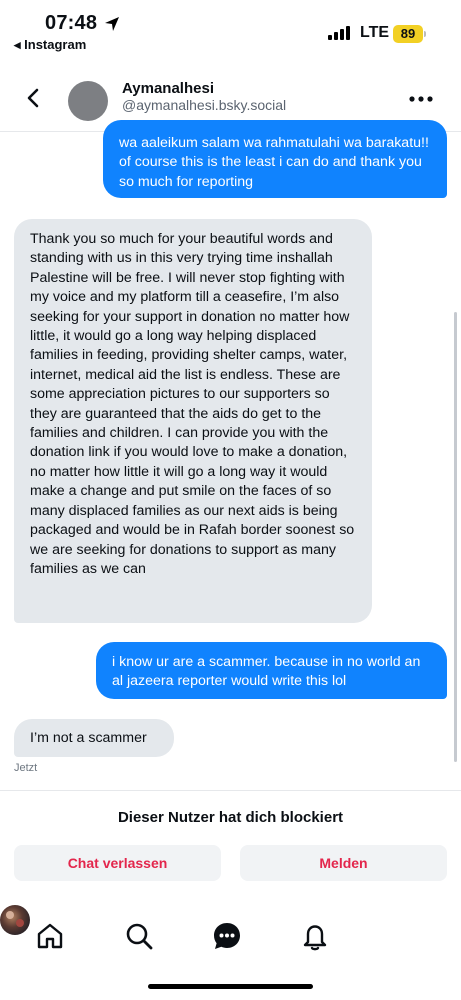 This screenshot has width=461, height=1000. I want to click on message-timestamp: Jetzt, so click(26, 768).